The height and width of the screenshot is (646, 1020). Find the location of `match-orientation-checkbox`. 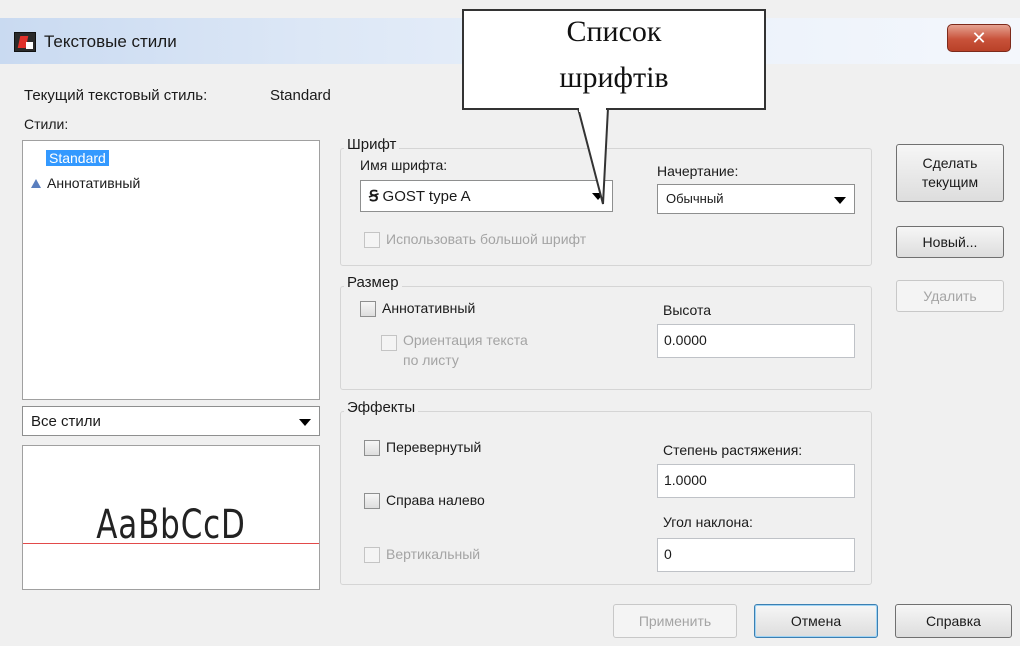

match-orientation-checkbox is located at coordinates (389, 343).